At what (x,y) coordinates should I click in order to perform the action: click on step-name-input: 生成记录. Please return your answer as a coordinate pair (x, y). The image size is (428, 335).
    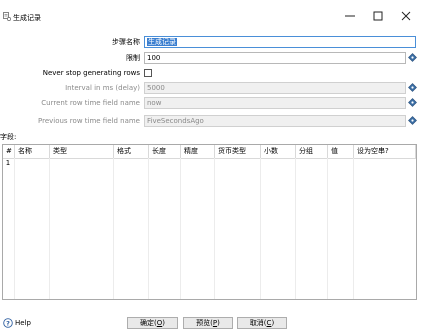
    Looking at the image, I should click on (280, 42).